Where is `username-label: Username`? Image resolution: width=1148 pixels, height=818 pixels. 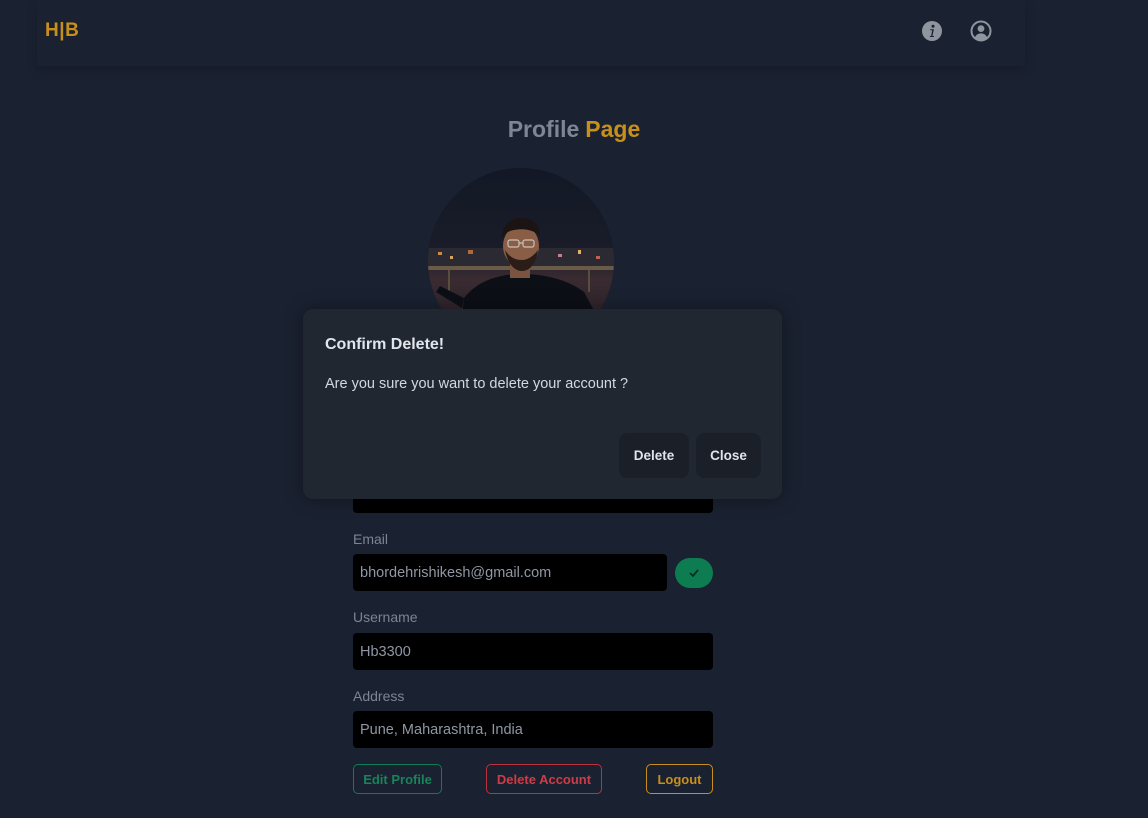 username-label: Username is located at coordinates (385, 617).